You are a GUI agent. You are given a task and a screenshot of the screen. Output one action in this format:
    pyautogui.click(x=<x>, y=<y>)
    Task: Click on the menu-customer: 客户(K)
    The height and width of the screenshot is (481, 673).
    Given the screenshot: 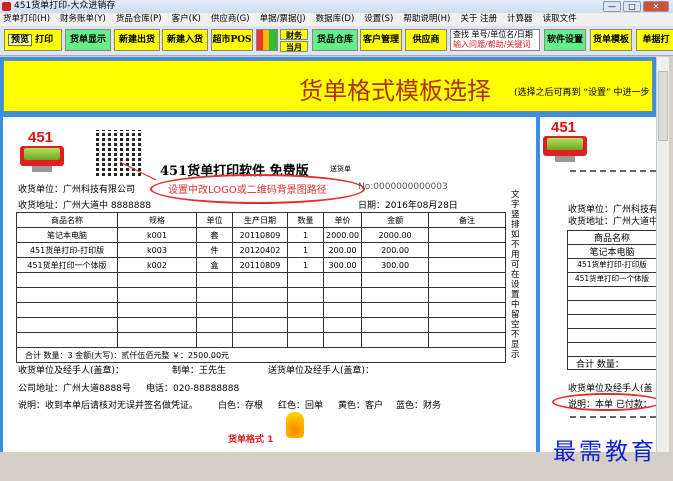 What is the action you would take?
    pyautogui.click(x=186, y=19)
    